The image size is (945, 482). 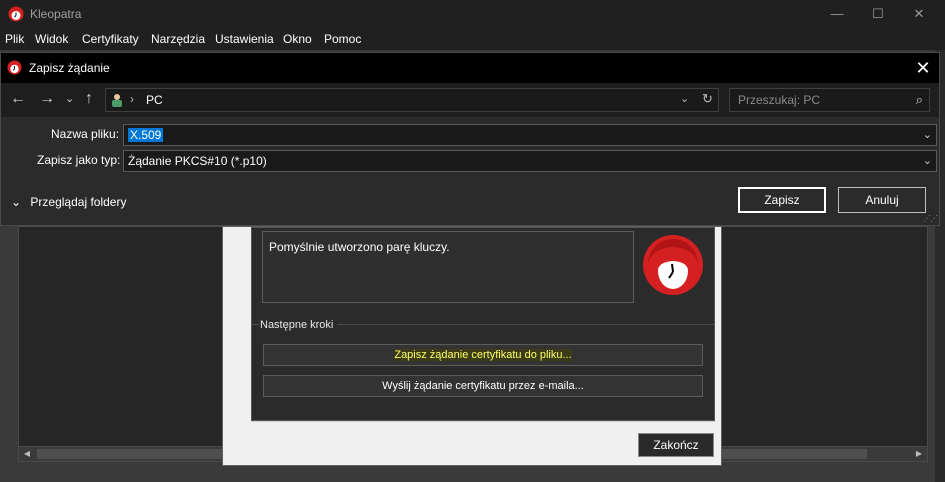 I want to click on maximize-button: ☐, so click(x=878, y=14).